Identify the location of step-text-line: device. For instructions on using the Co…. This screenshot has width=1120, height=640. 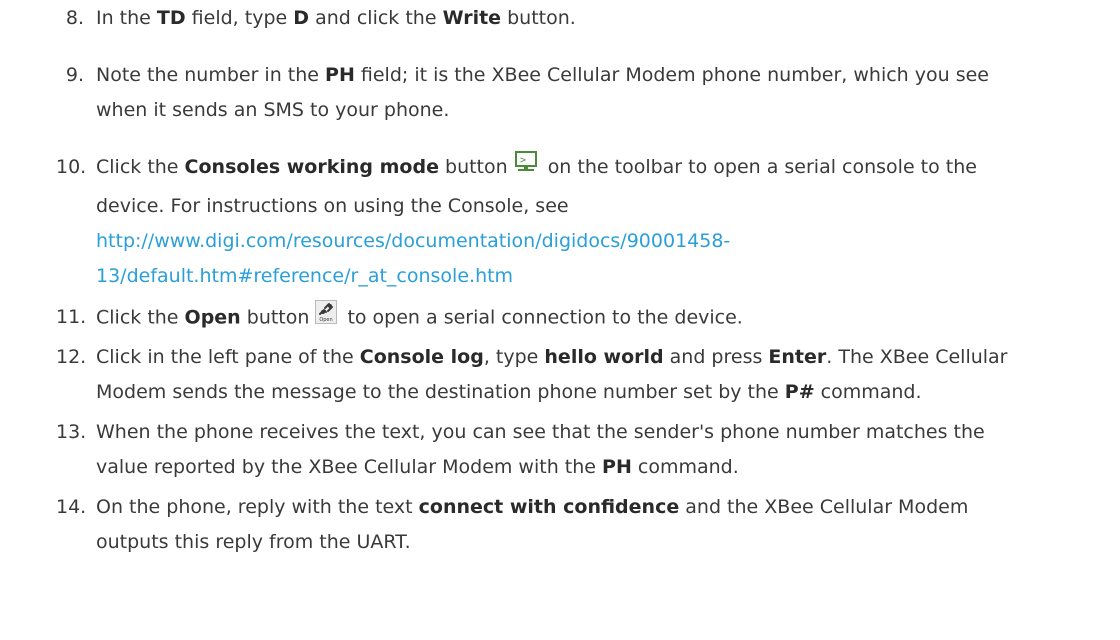
(332, 206).